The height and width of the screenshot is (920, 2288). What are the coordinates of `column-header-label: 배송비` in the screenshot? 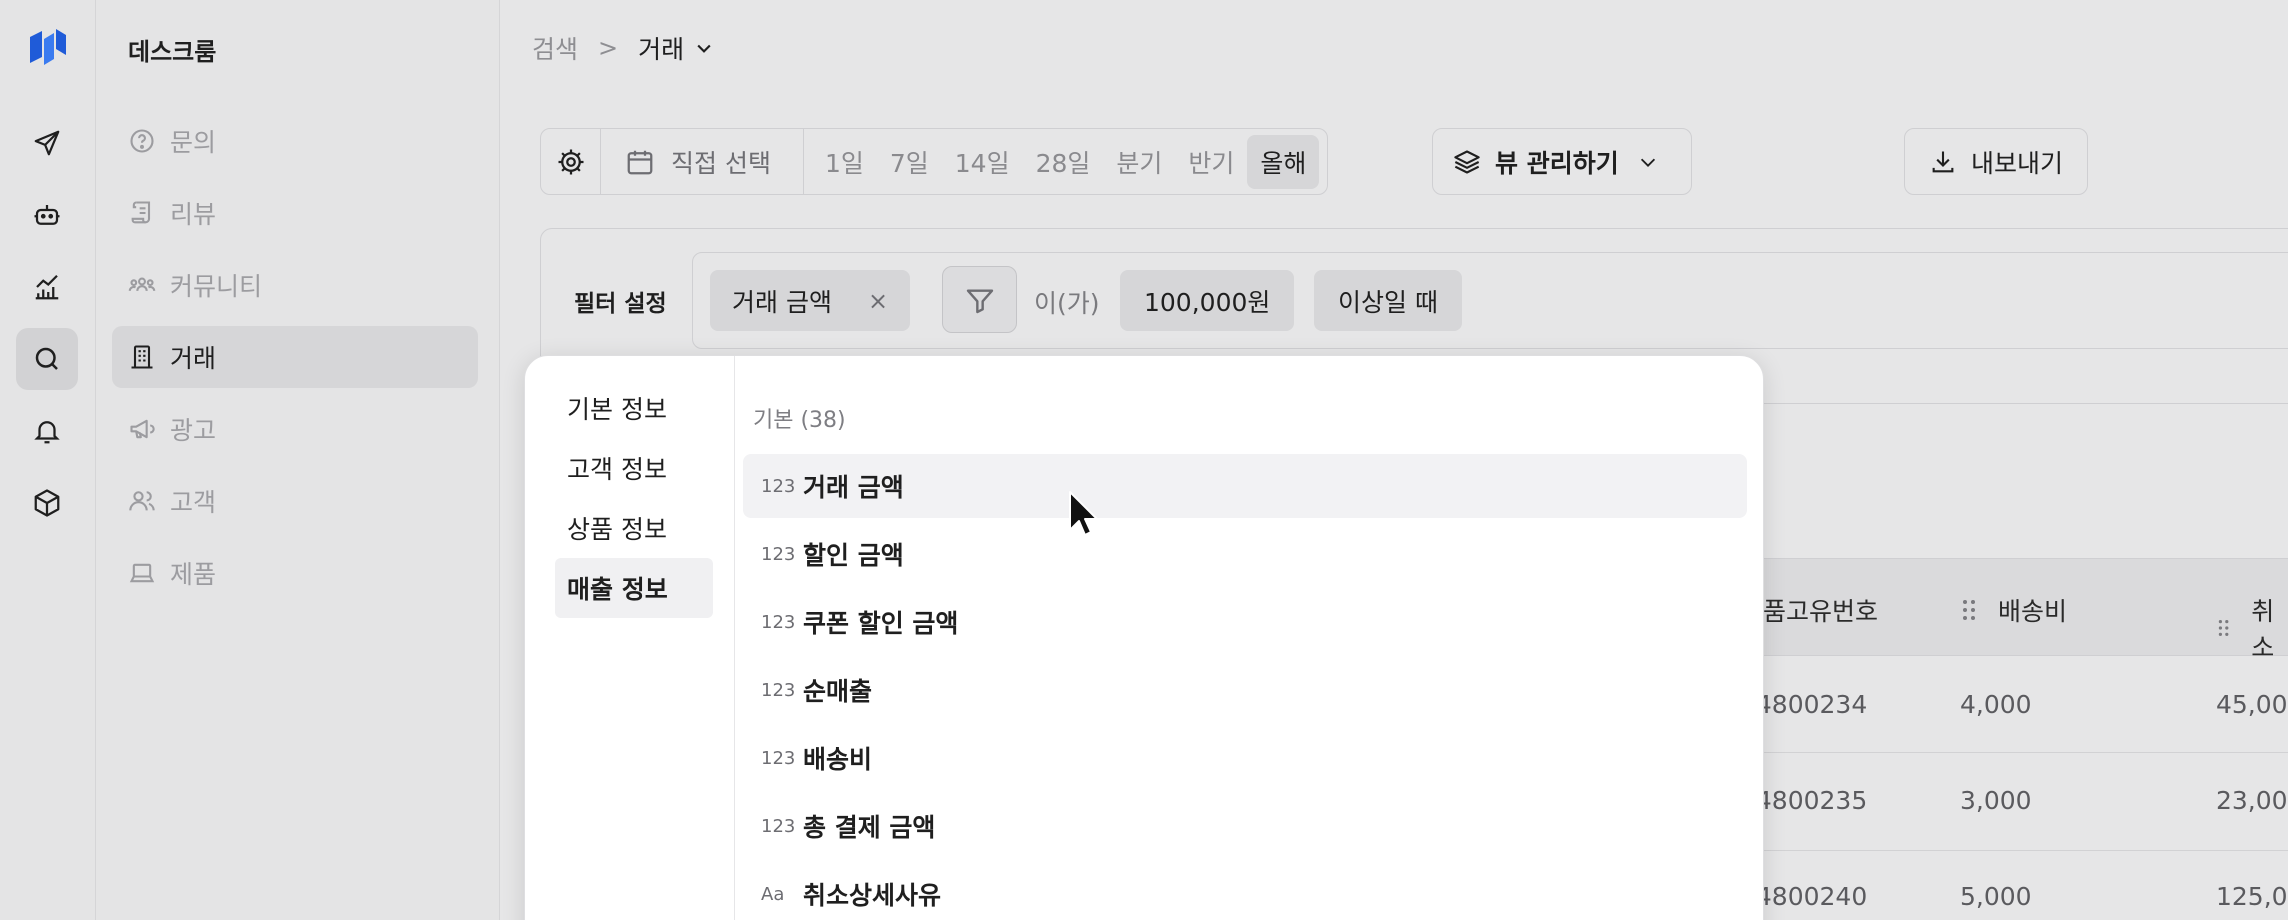 It's located at (2033, 611).